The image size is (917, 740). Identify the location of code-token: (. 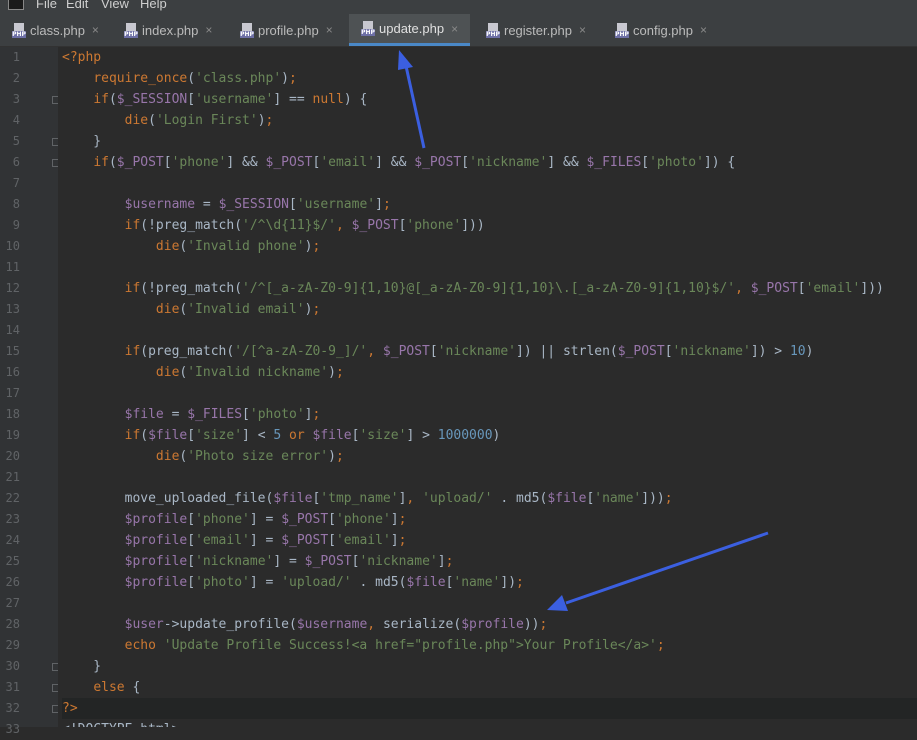
(191, 78).